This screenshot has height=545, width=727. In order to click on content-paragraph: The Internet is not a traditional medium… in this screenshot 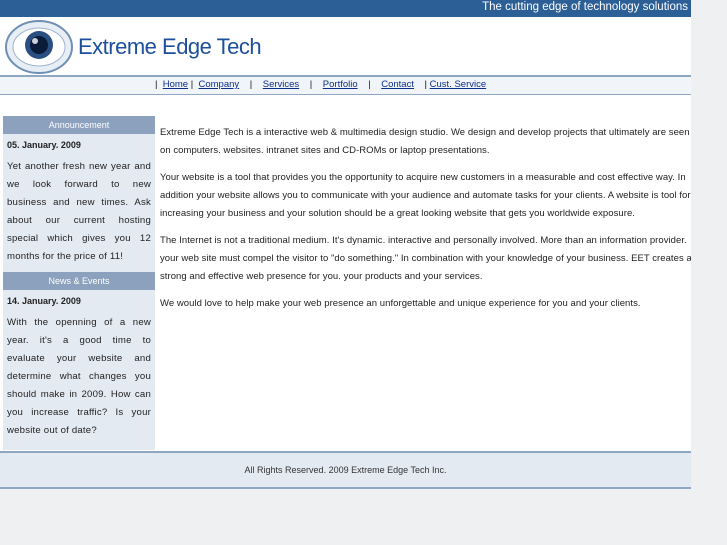, I will do `click(426, 258)`.